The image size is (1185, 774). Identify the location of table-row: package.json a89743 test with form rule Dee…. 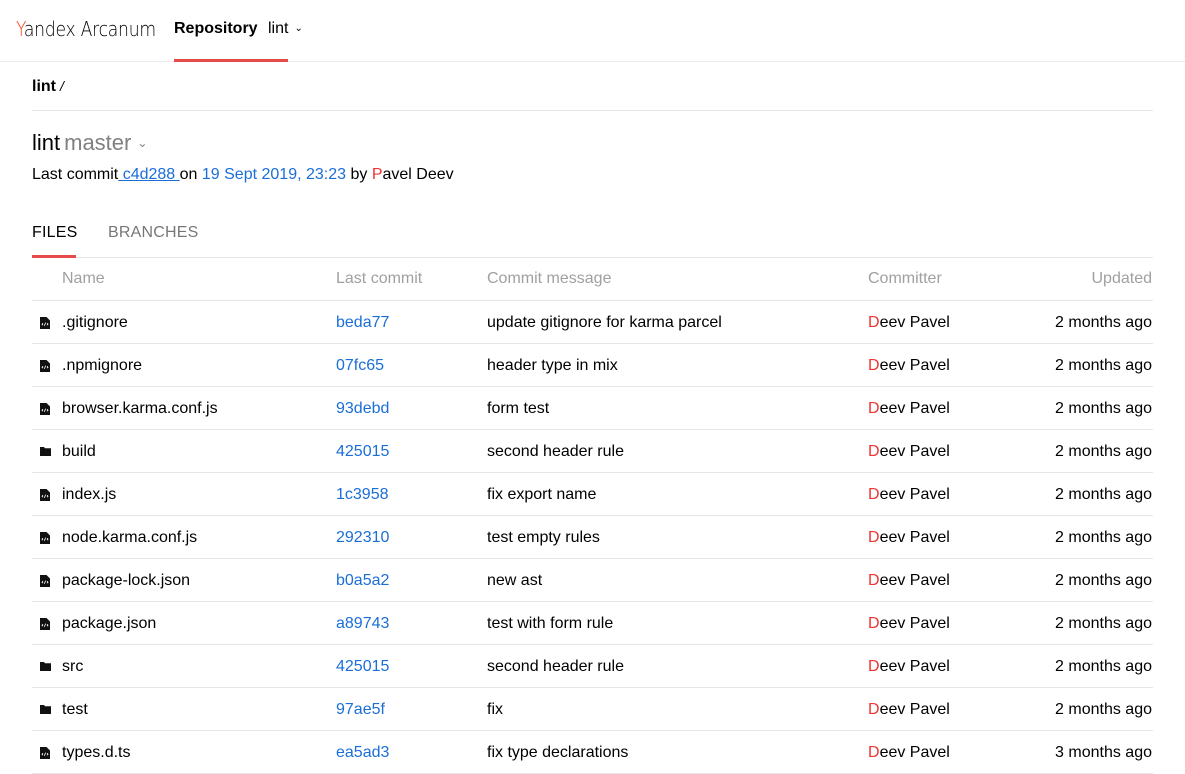
(592, 623).